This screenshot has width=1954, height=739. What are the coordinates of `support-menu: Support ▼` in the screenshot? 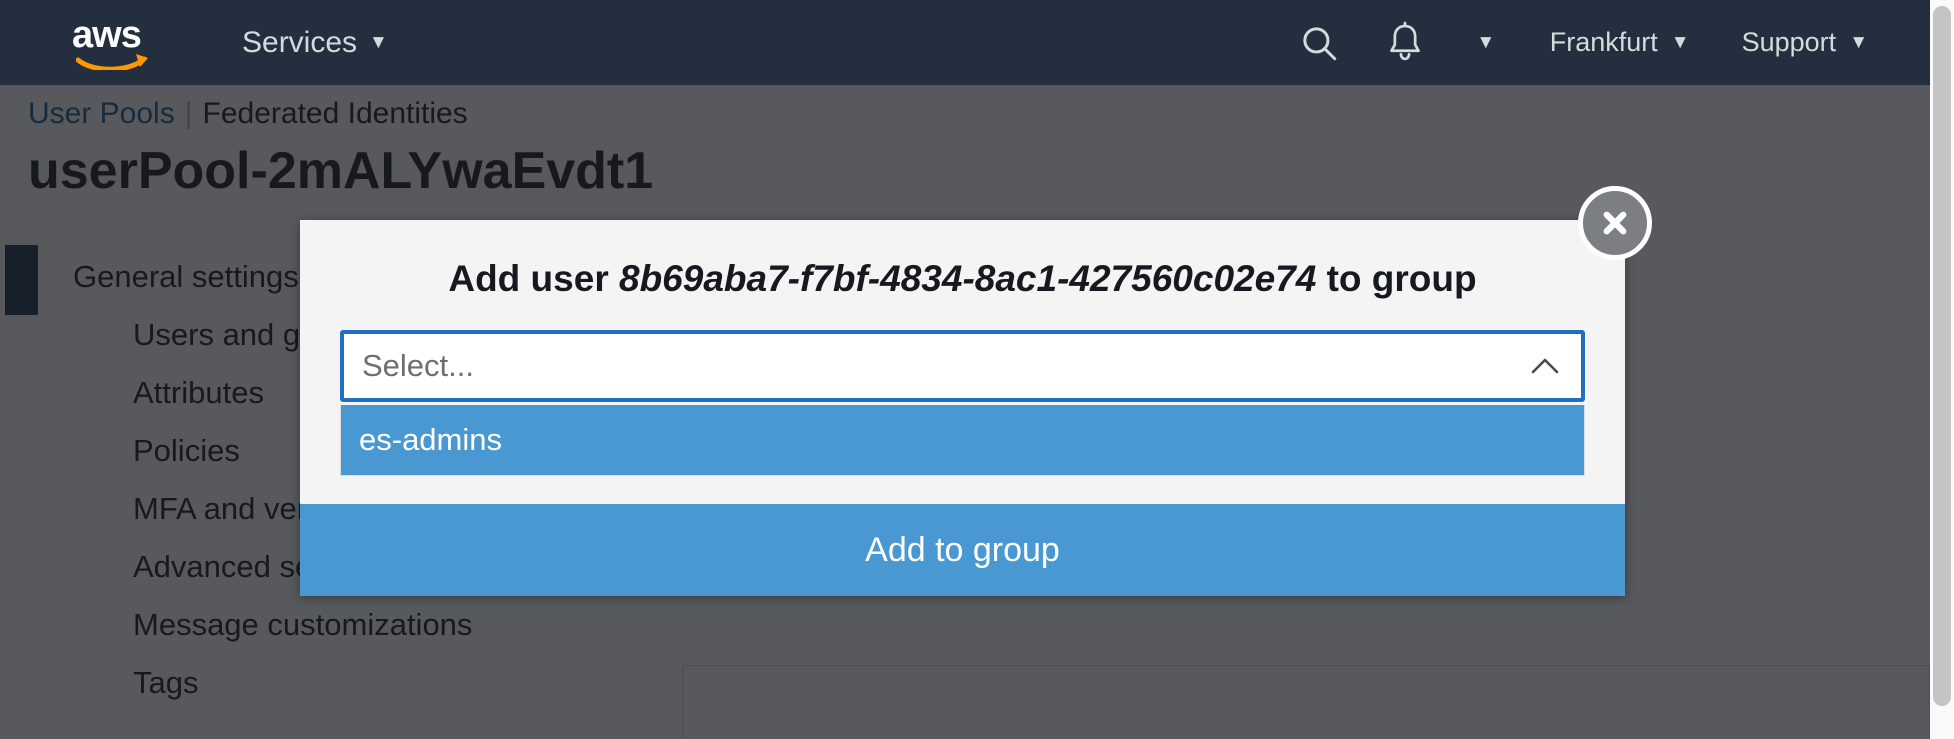 It's located at (1805, 42).